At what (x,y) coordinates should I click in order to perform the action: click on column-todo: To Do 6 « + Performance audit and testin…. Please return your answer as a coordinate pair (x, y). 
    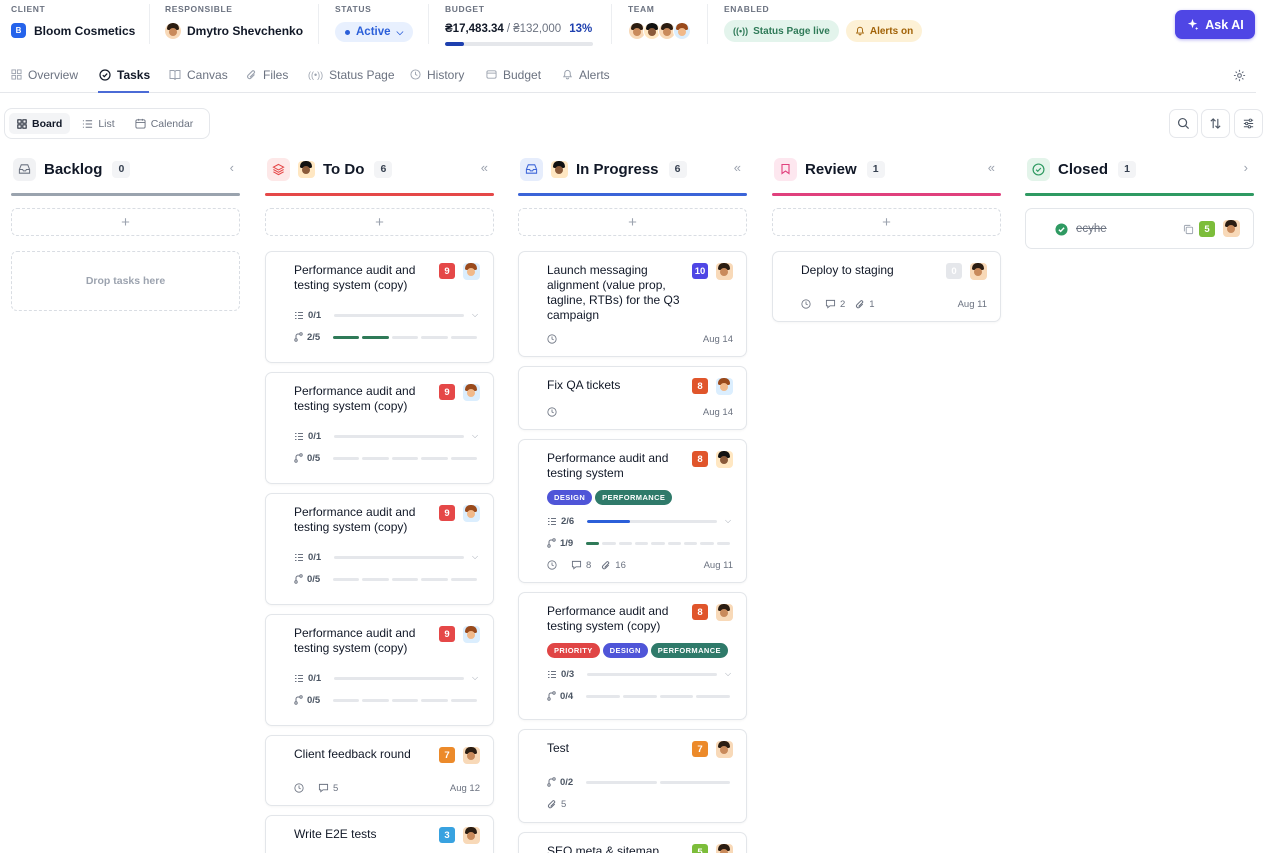
    Looking at the image, I should click on (379, 502).